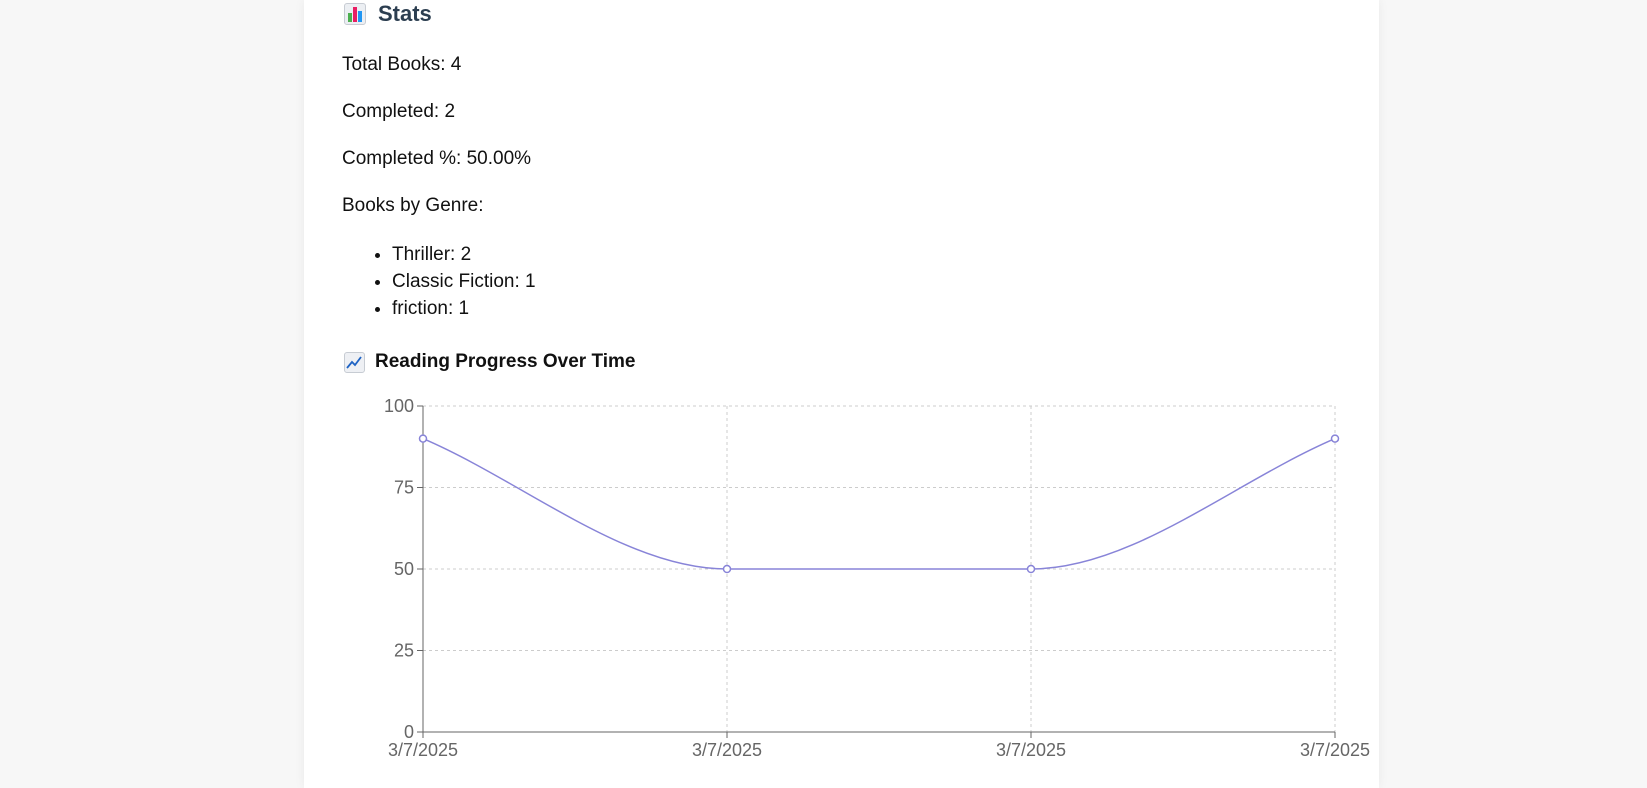  What do you see at coordinates (404, 569) in the screenshot?
I see `y-tick-label: 50` at bounding box center [404, 569].